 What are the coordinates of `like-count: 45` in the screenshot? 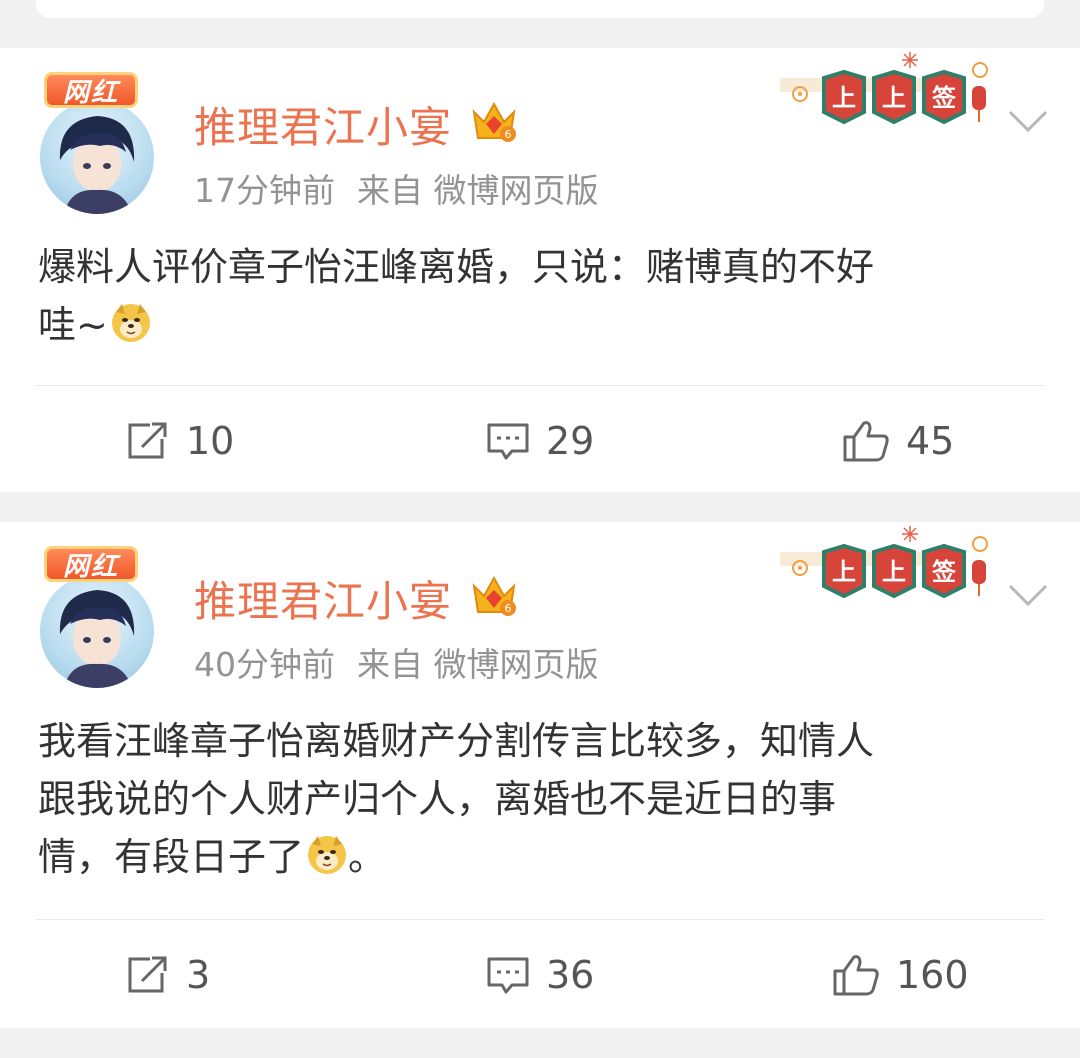 It's located at (930, 441).